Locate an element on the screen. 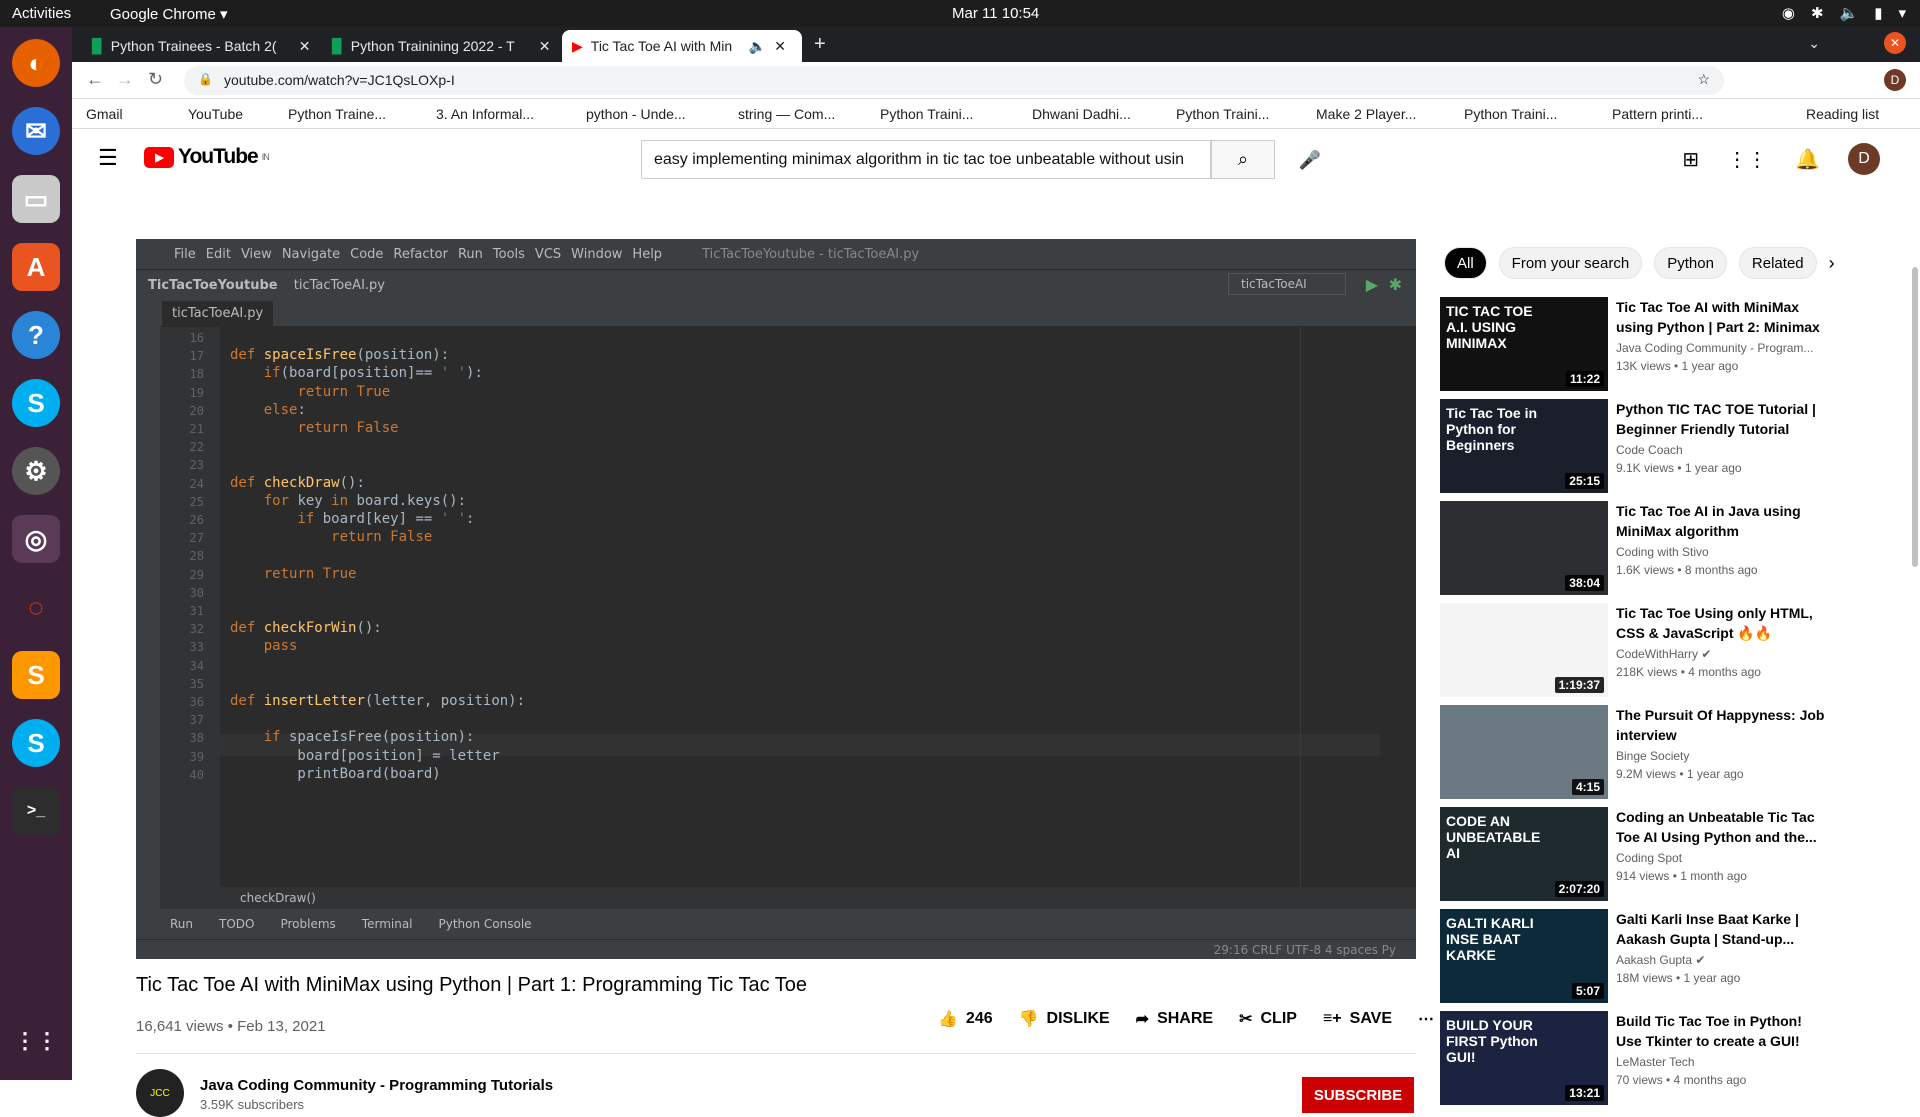 This screenshot has width=1920, height=1117. thunderbird-icon: ✉ is located at coordinates (36, 131).